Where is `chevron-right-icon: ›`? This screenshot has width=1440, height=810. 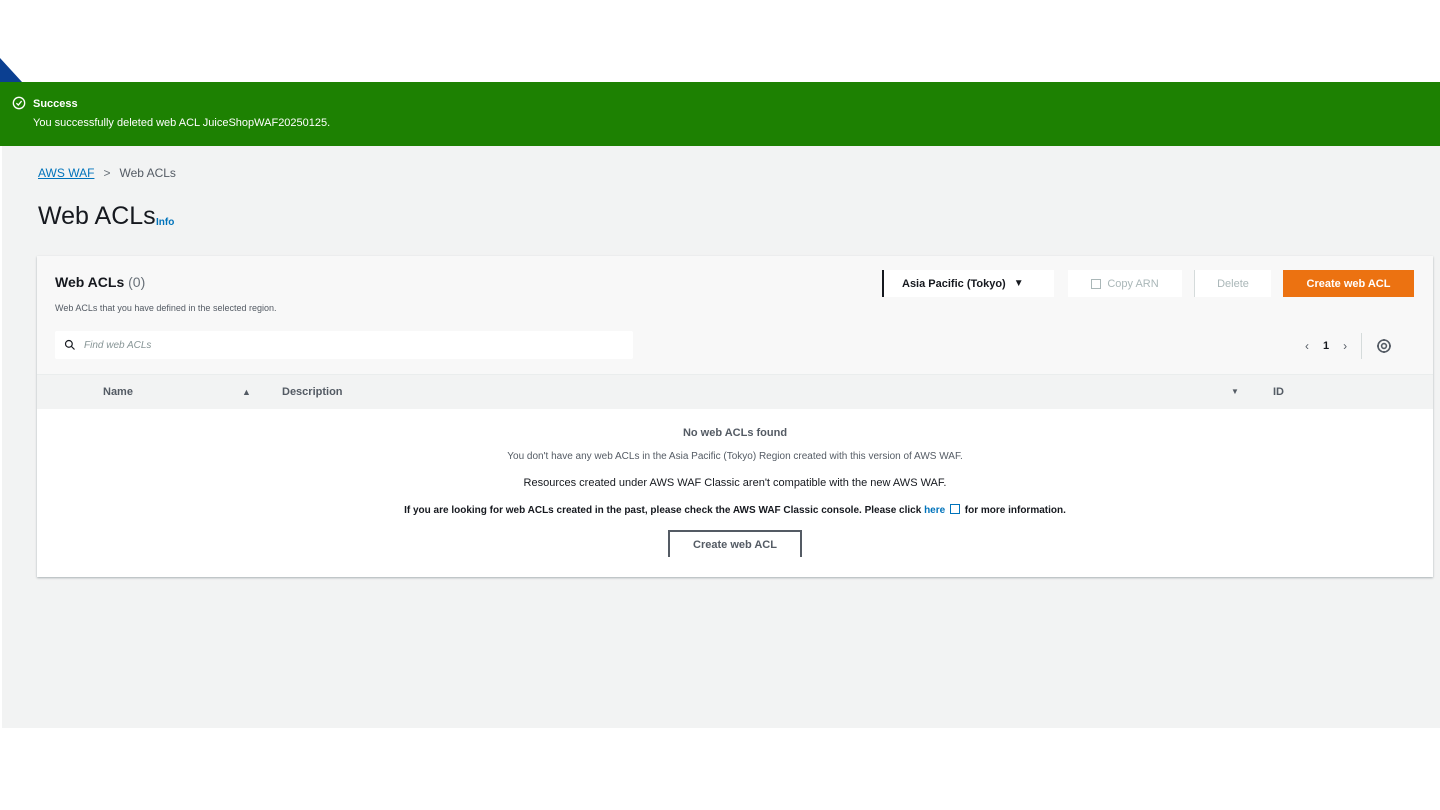 chevron-right-icon: › is located at coordinates (1345, 346).